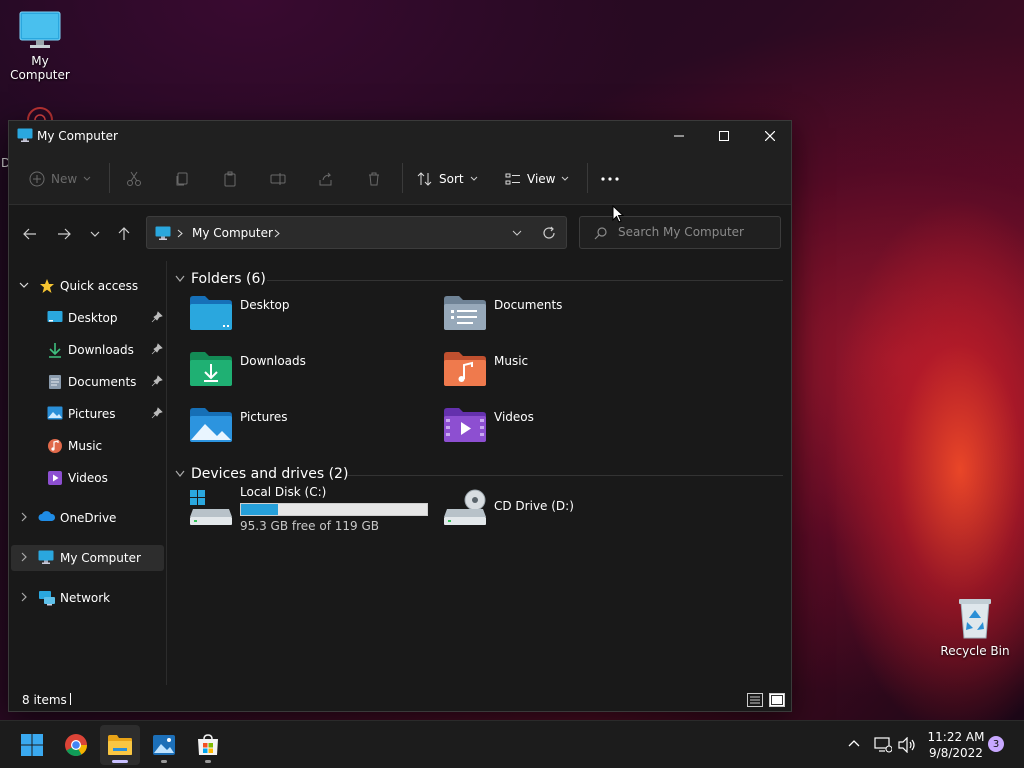 The height and width of the screenshot is (768, 1024). What do you see at coordinates (374, 179) in the screenshot?
I see `delete-button` at bounding box center [374, 179].